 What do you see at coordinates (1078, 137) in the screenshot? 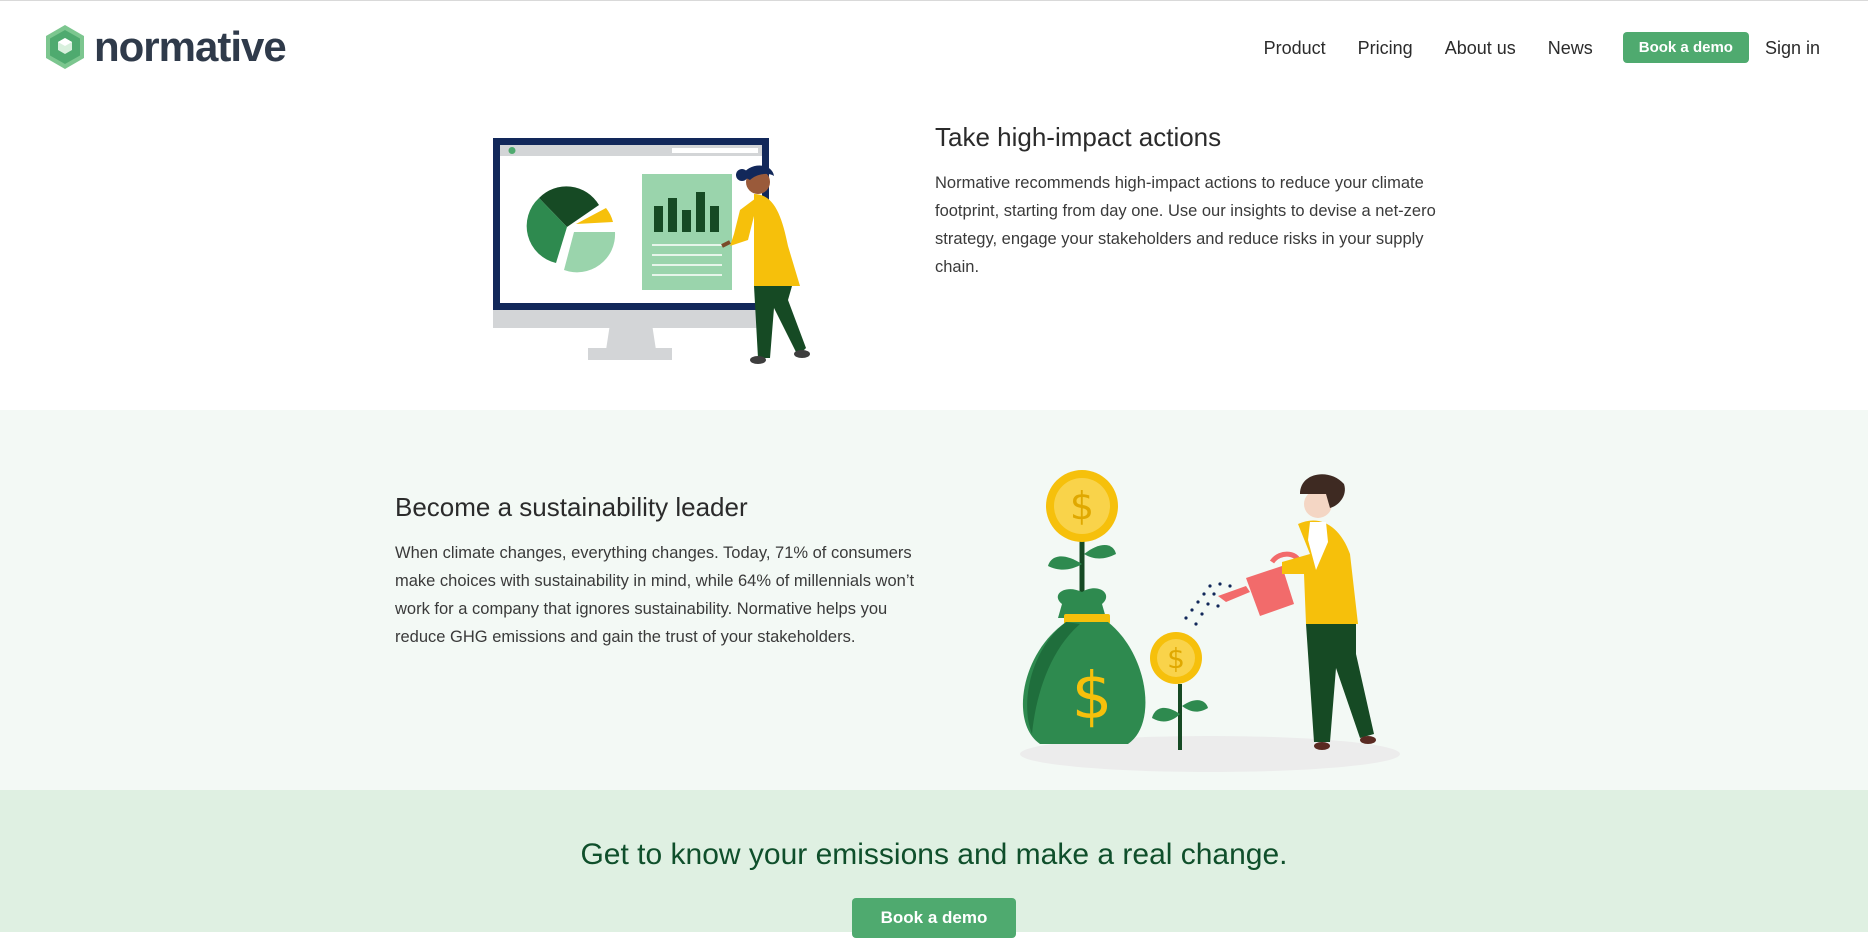
I see `actions-title: Take high-impact actions` at bounding box center [1078, 137].